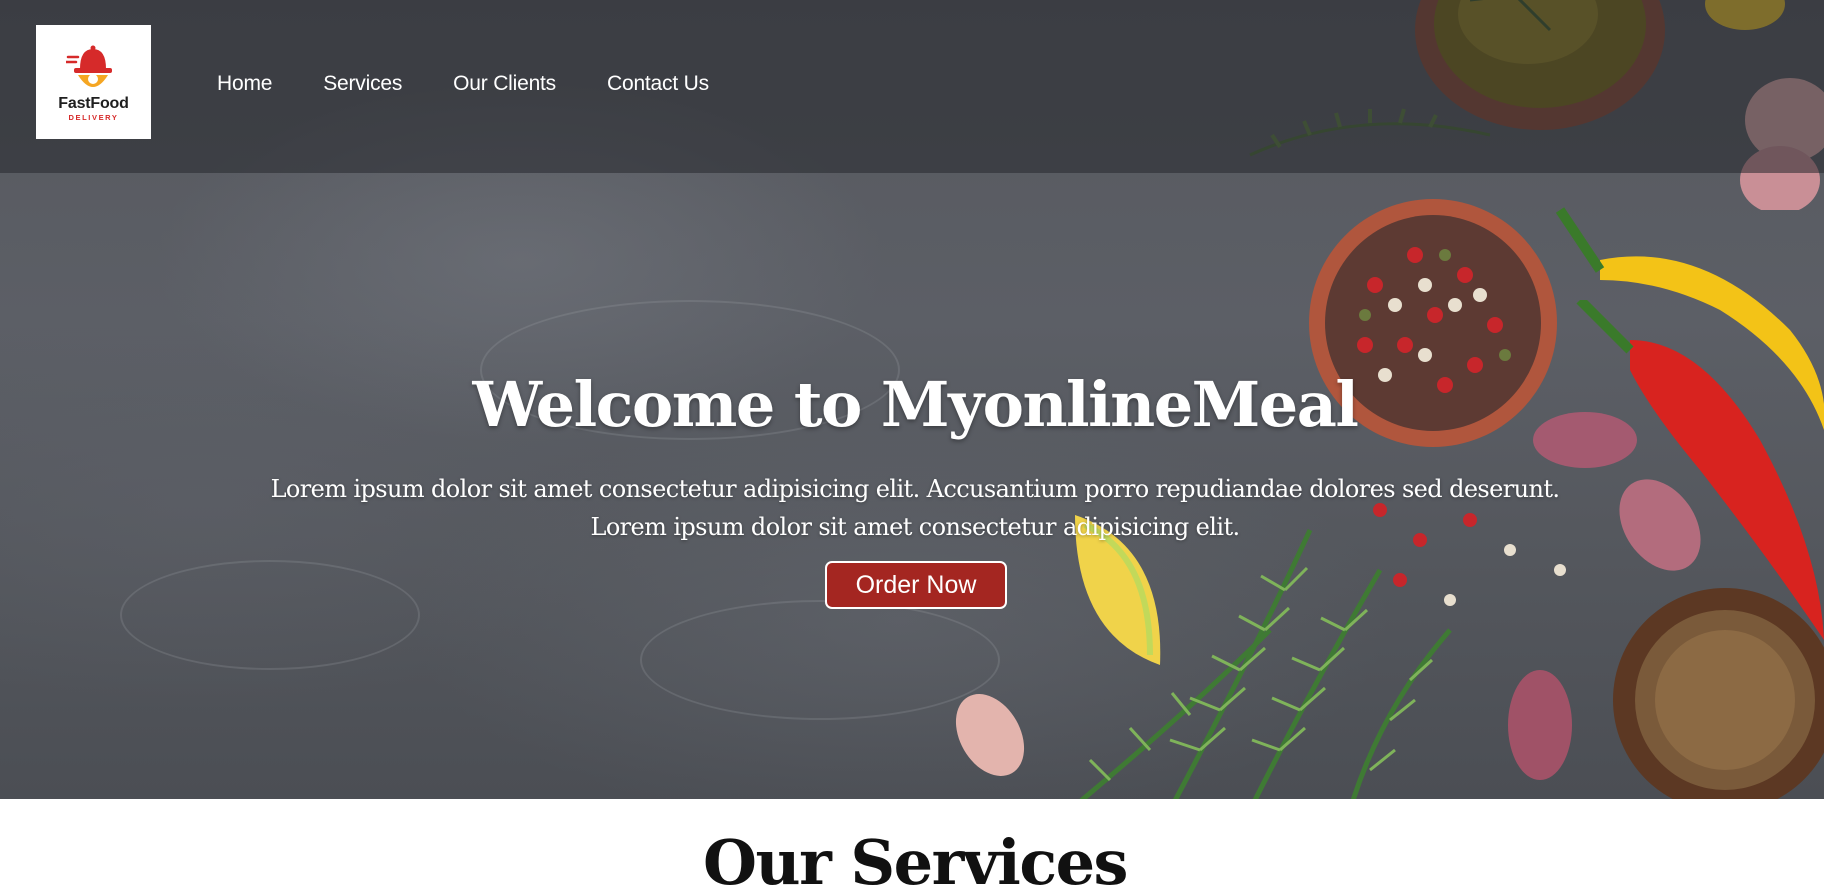 The width and height of the screenshot is (1824, 894). Describe the element at coordinates (89, 66) in the screenshot. I see `food-delivery-logo-icon` at that location.